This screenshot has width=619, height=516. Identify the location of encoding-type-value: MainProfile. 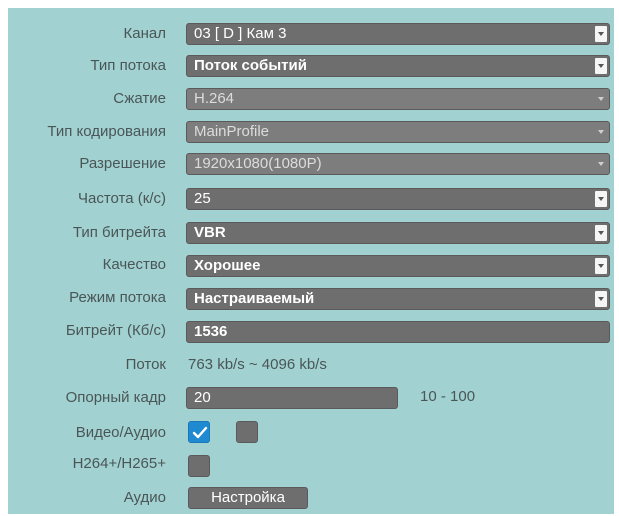
(232, 131).